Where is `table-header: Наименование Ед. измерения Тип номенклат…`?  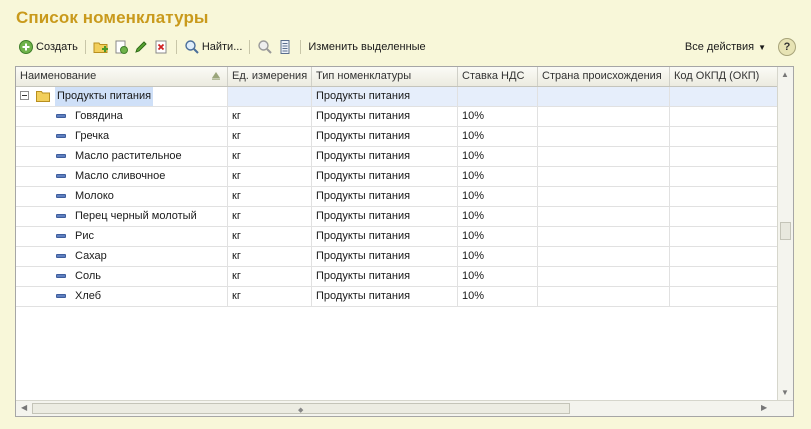 table-header: Наименование Ед. измерения Тип номенклат… is located at coordinates (397, 77).